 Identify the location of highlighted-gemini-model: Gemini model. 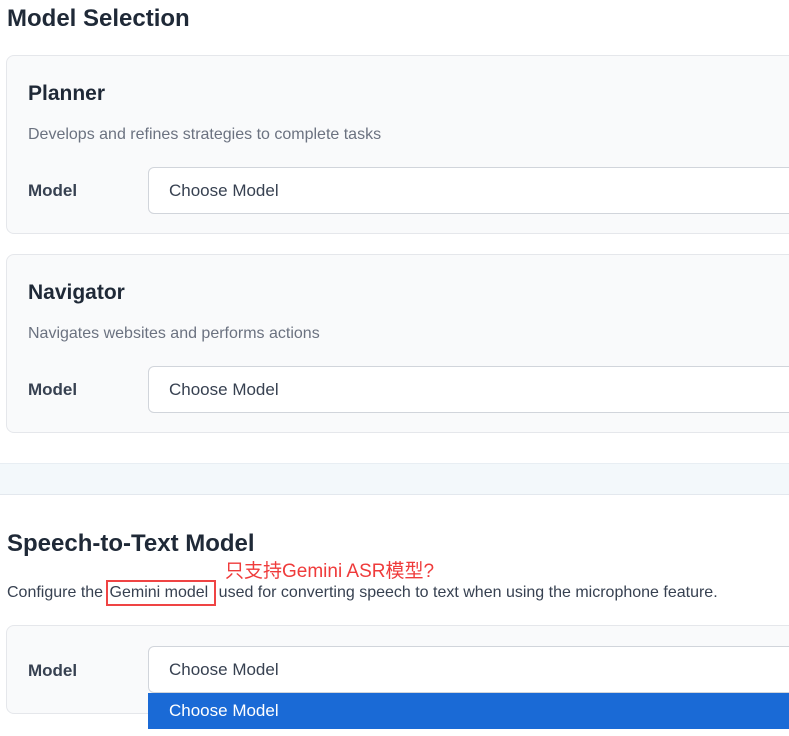
(161, 593).